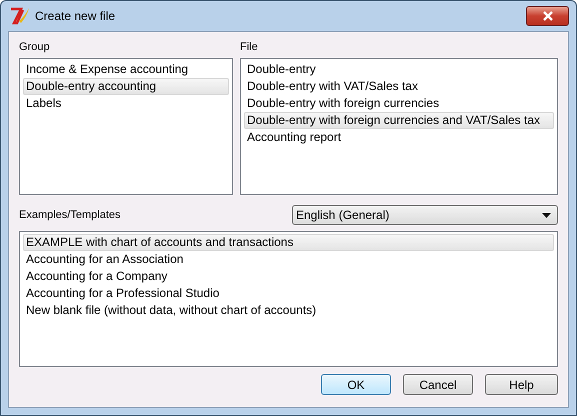 This screenshot has width=577, height=416. What do you see at coordinates (20, 16) in the screenshot?
I see `app-logo-icon` at bounding box center [20, 16].